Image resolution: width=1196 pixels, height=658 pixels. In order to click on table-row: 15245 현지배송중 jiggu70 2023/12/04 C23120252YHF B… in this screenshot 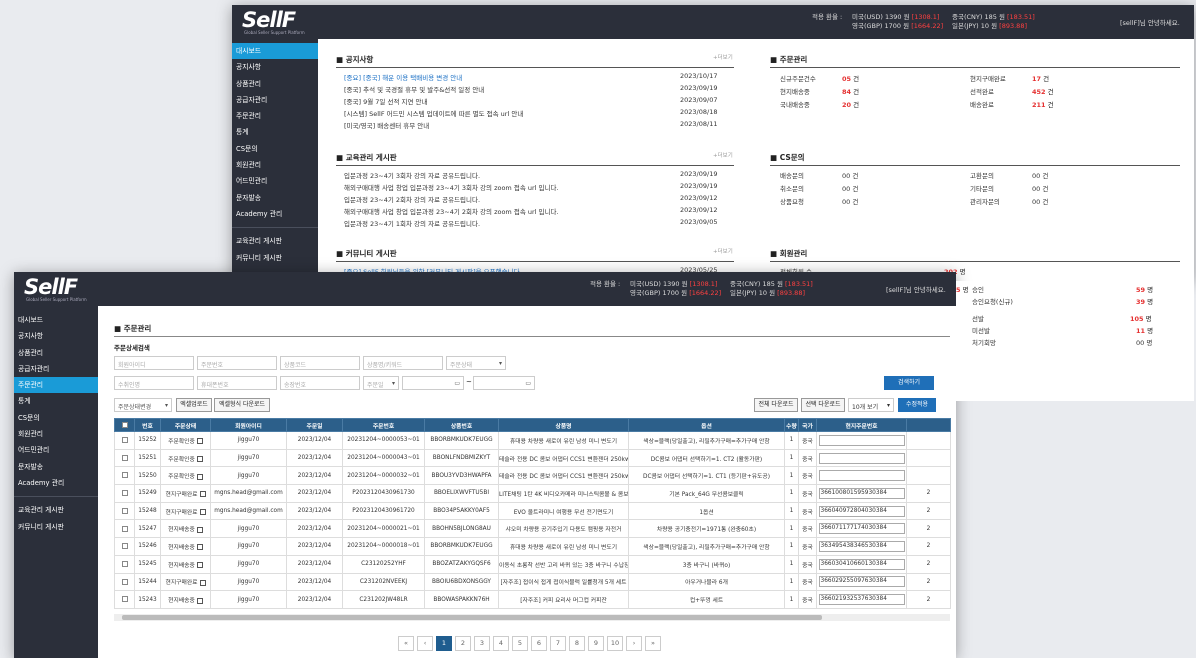, I will do `click(532, 564)`.